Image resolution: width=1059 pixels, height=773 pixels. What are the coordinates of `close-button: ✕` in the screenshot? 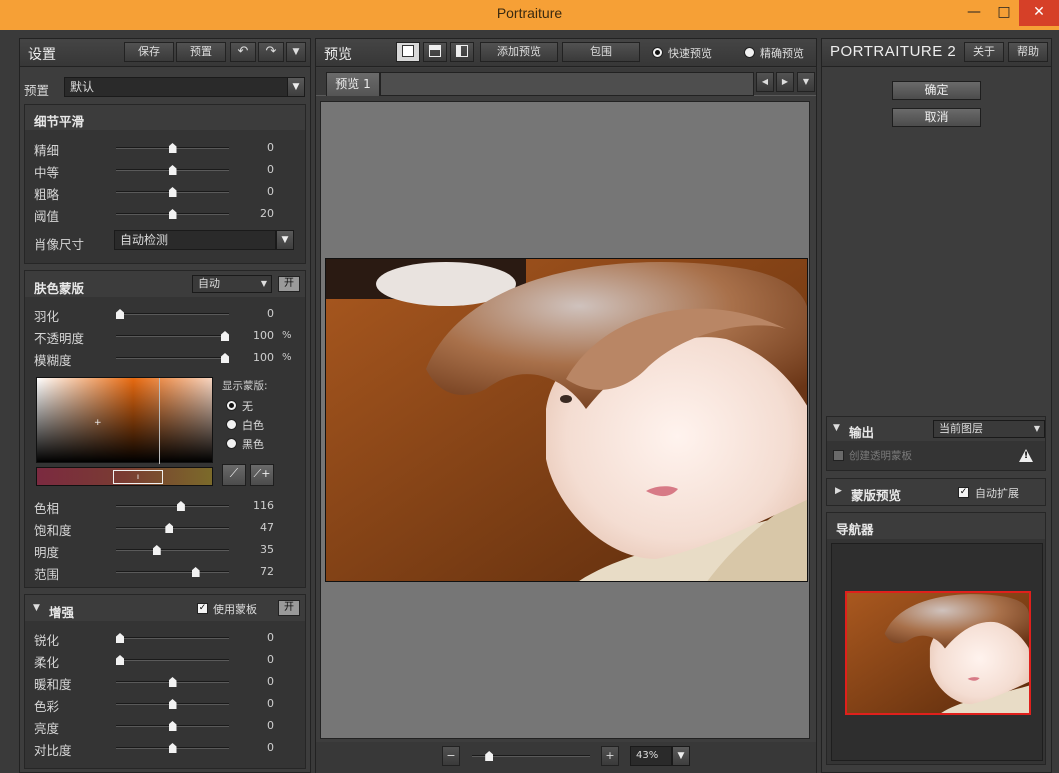 It's located at (1039, 13).